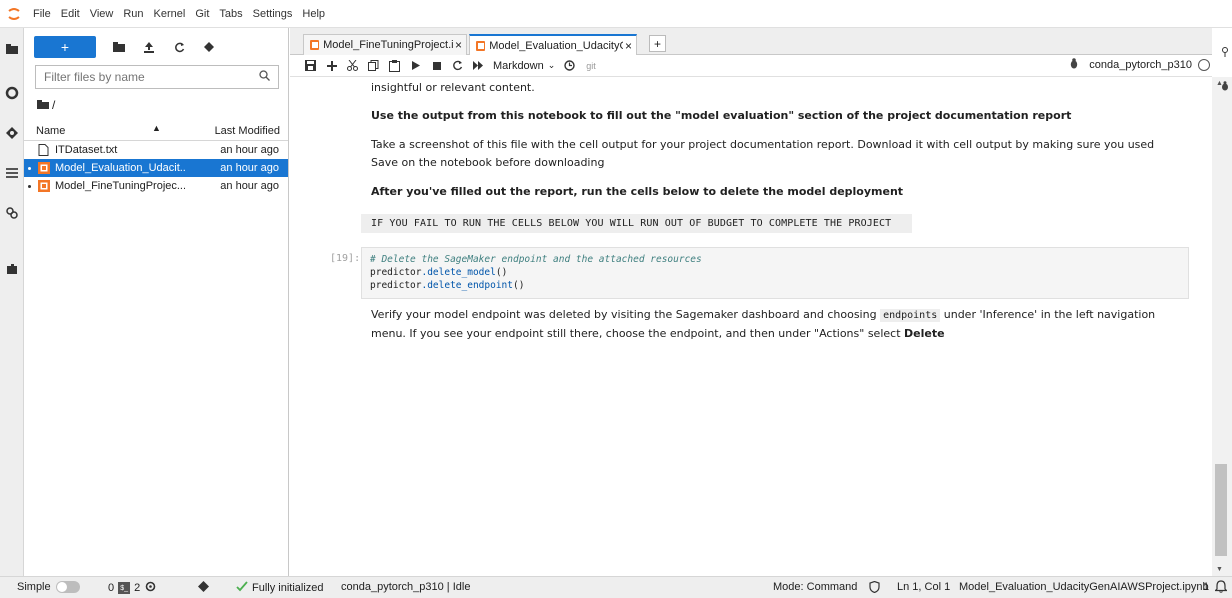 This screenshot has height=598, width=1232. Describe the element at coordinates (1222, 326) in the screenshot. I see `notebook-scrollbar: ▲ ▼` at that location.